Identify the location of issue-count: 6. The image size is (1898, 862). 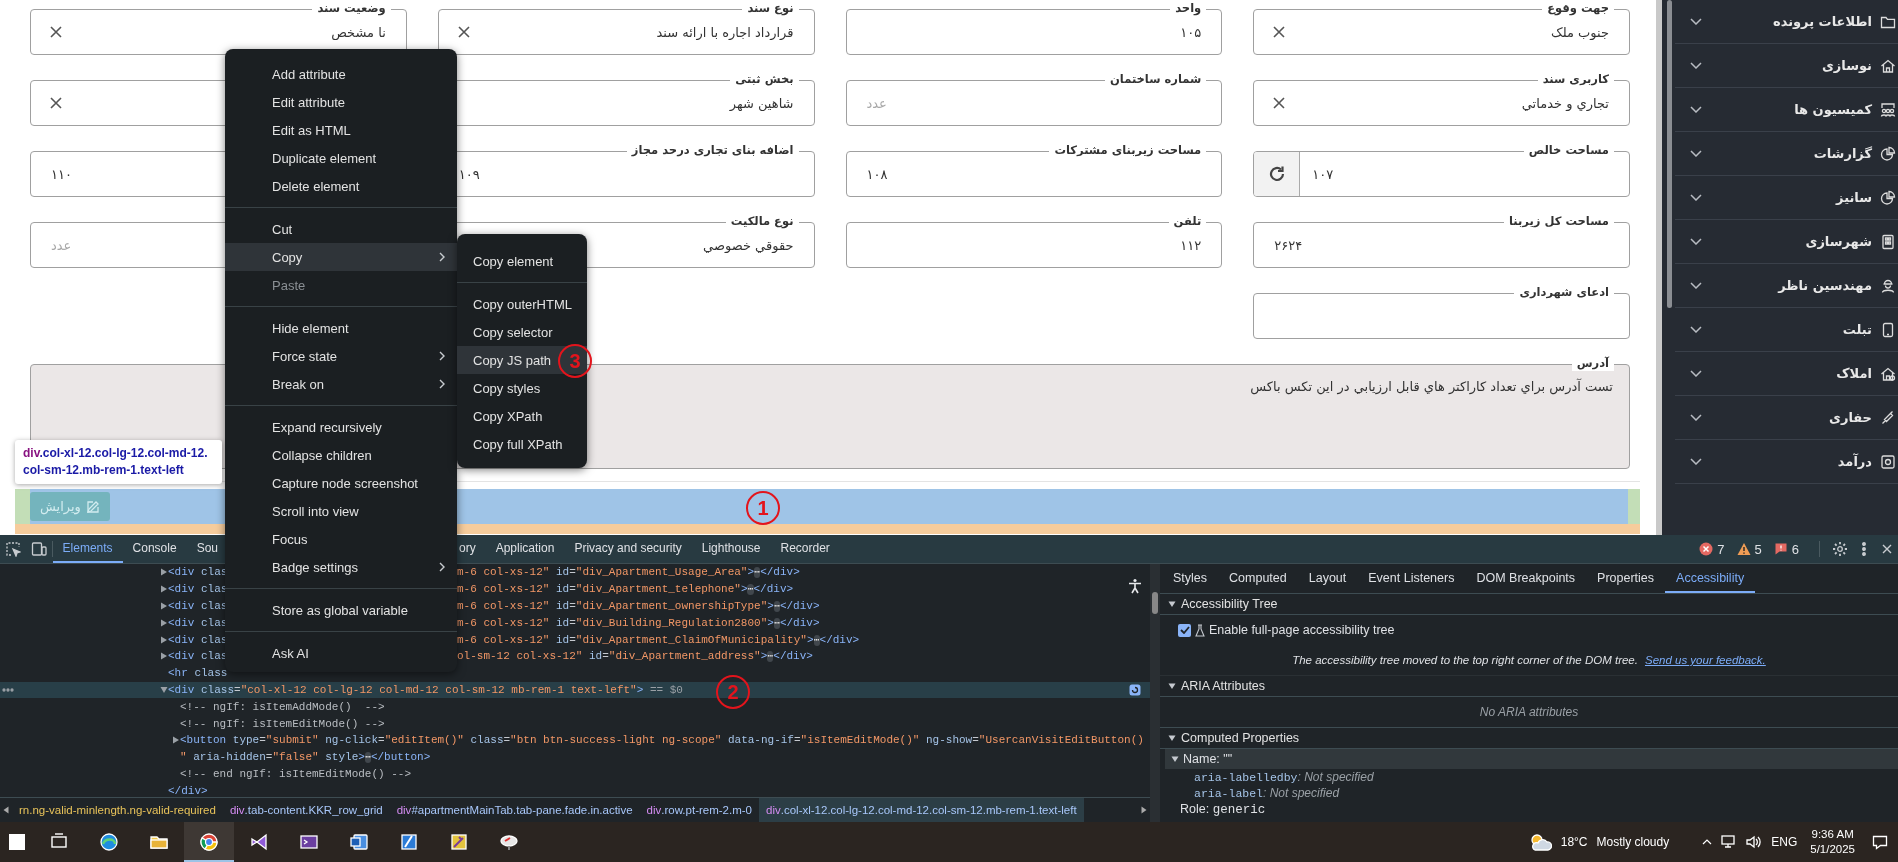
(1795, 549).